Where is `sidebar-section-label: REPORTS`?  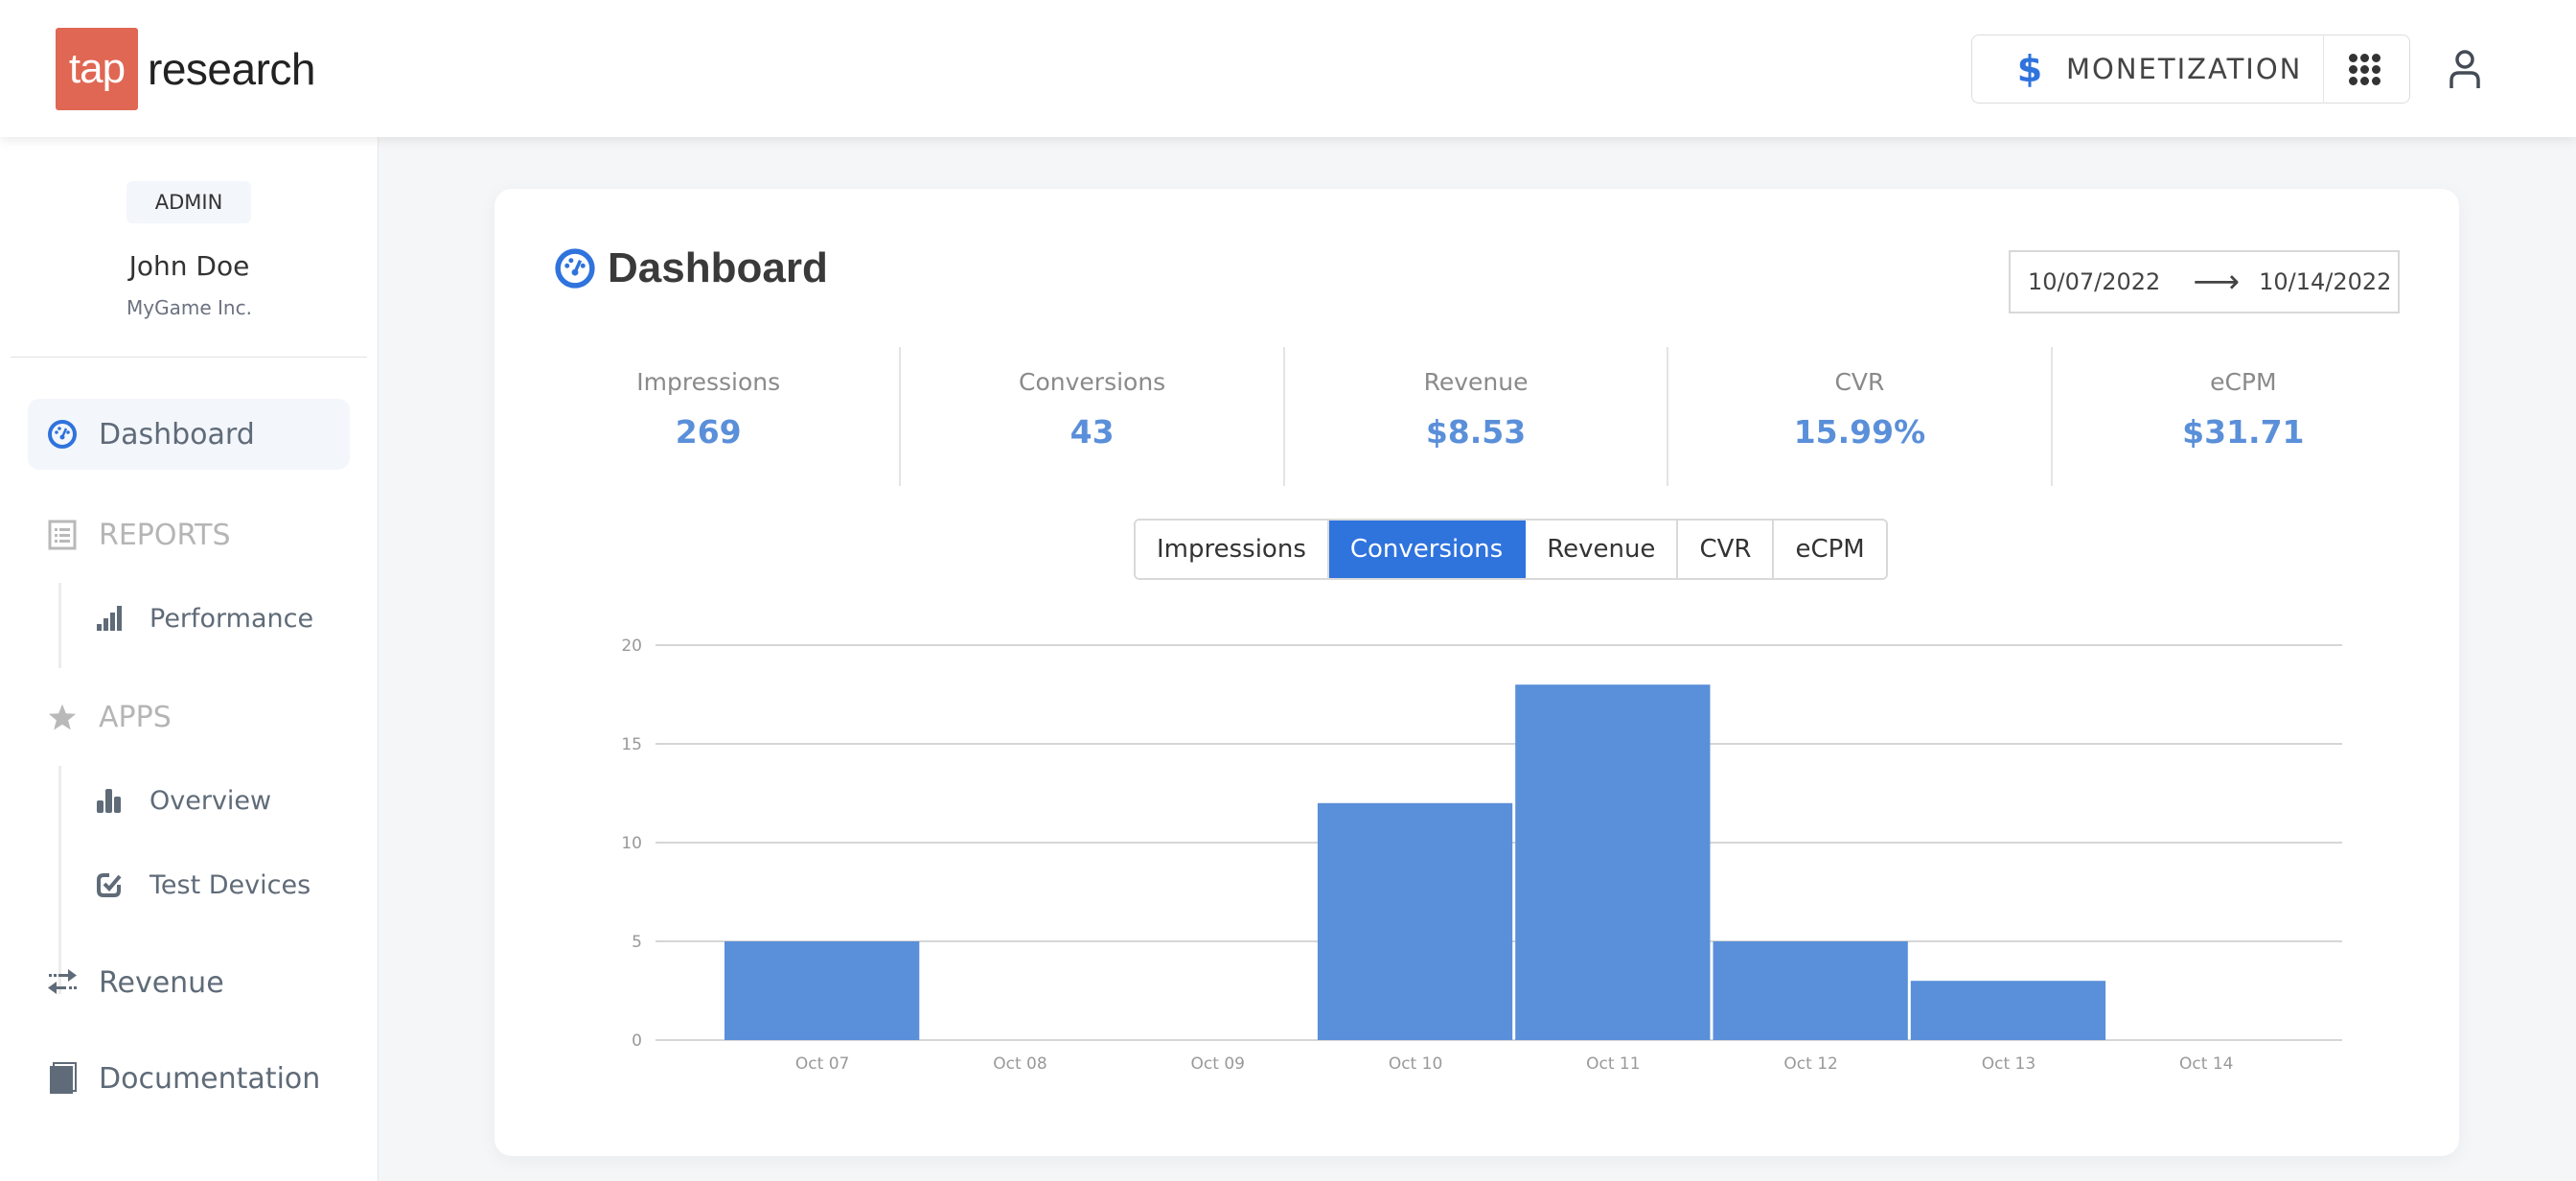 sidebar-section-label: REPORTS is located at coordinates (165, 535).